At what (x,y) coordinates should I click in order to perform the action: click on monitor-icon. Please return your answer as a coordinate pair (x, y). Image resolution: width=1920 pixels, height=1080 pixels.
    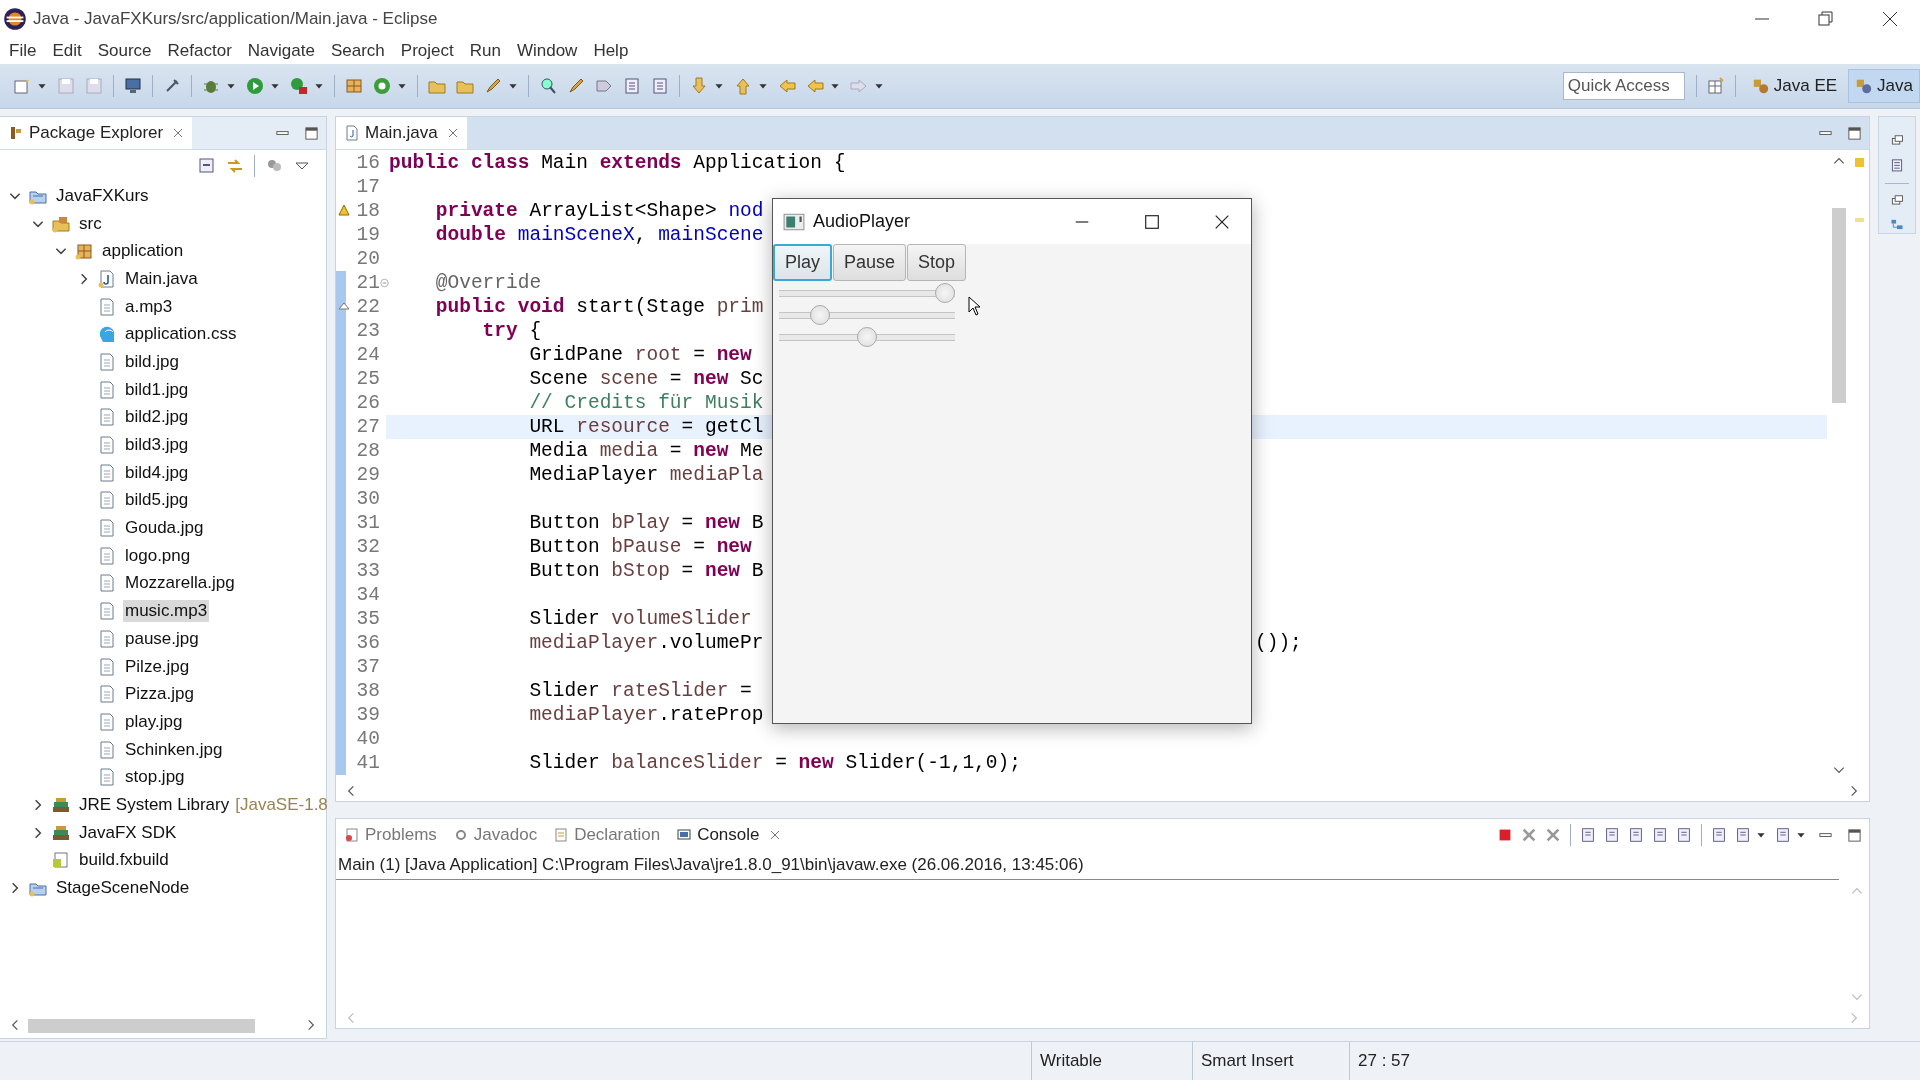
    Looking at the image, I should click on (133, 86).